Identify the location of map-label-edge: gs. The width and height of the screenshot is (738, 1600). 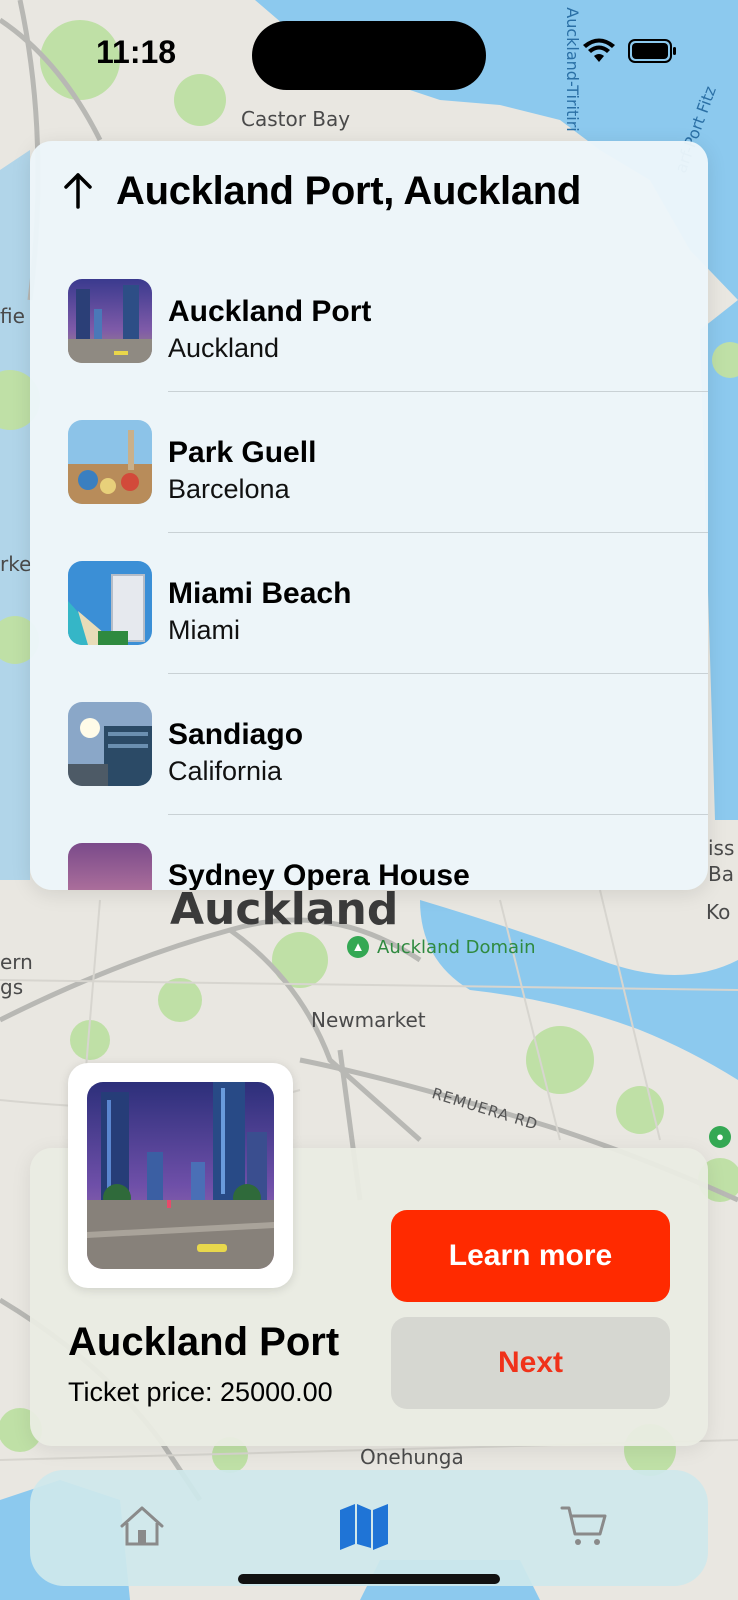
(12, 987).